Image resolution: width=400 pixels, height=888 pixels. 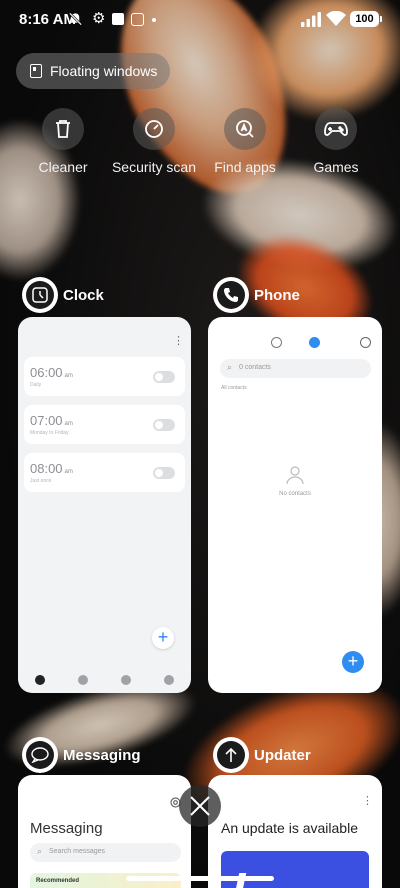 I want to click on phone-app-header: Phone, so click(x=257, y=295).